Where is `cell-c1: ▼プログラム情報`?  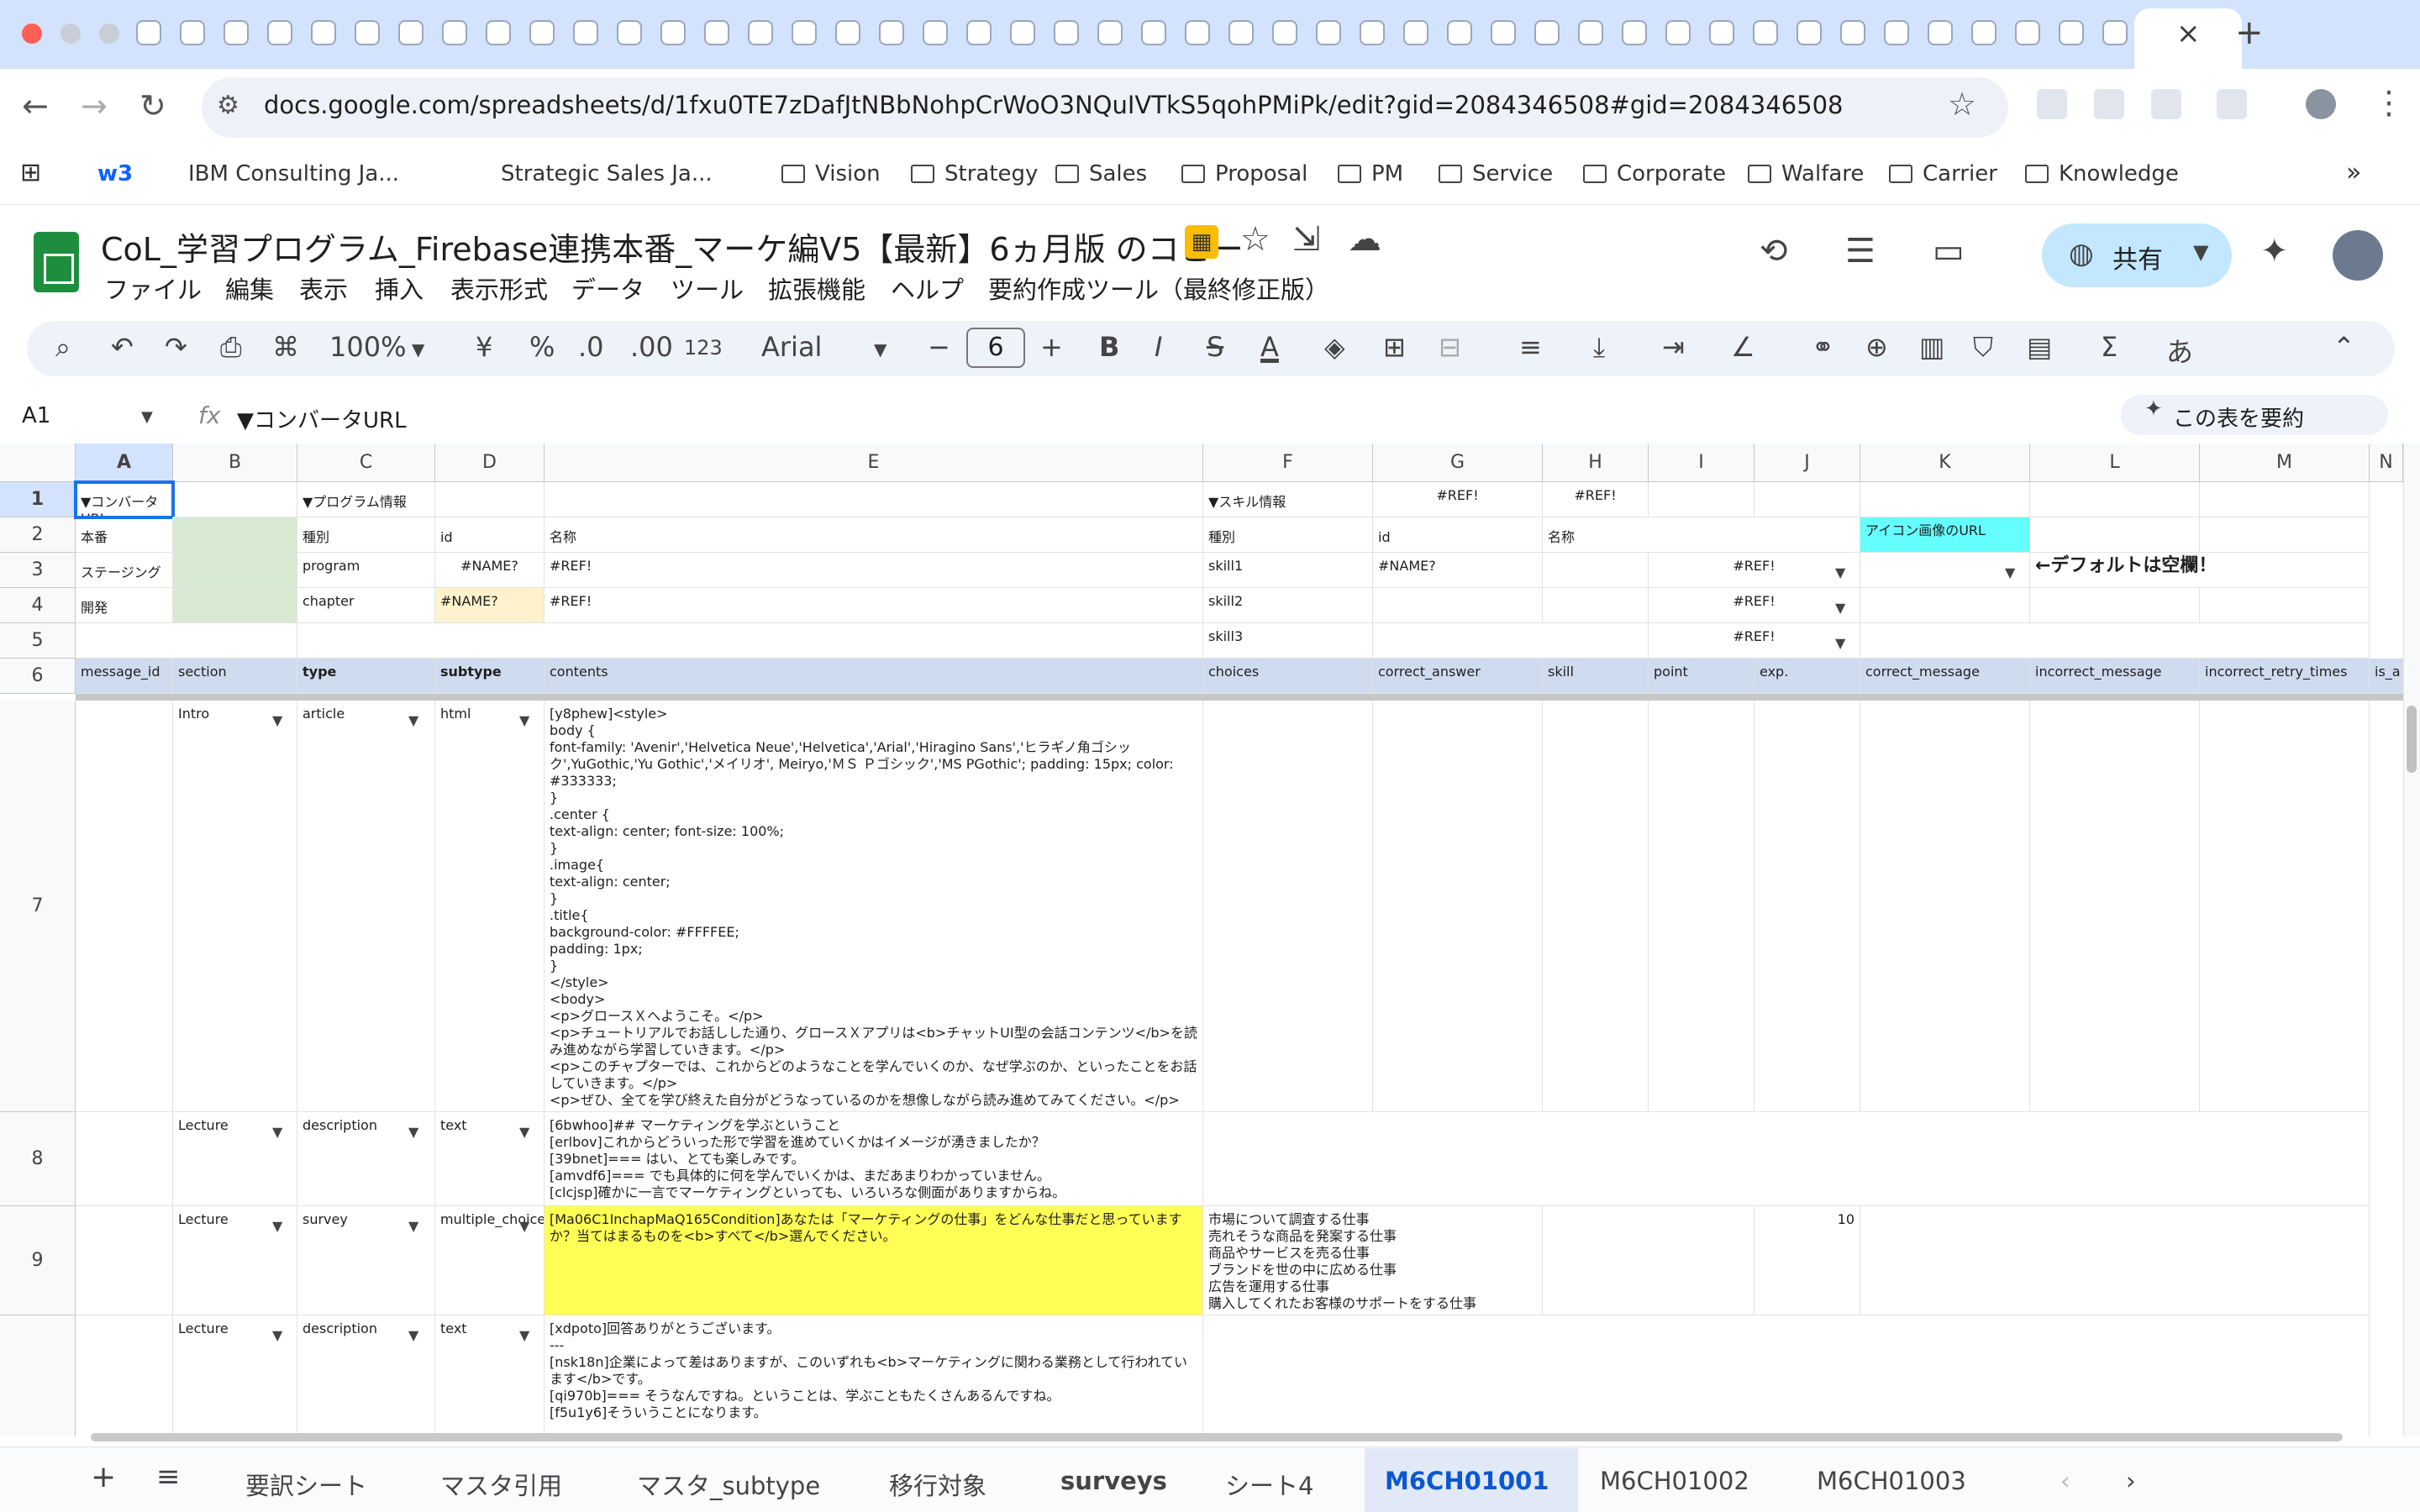 cell-c1: ▼プログラム情報 is located at coordinates (366, 499).